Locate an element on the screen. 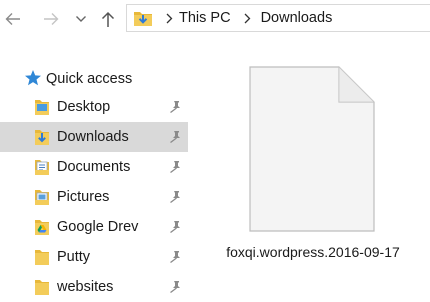 The width and height of the screenshot is (430, 302). chevron-down-icon is located at coordinates (81, 19).